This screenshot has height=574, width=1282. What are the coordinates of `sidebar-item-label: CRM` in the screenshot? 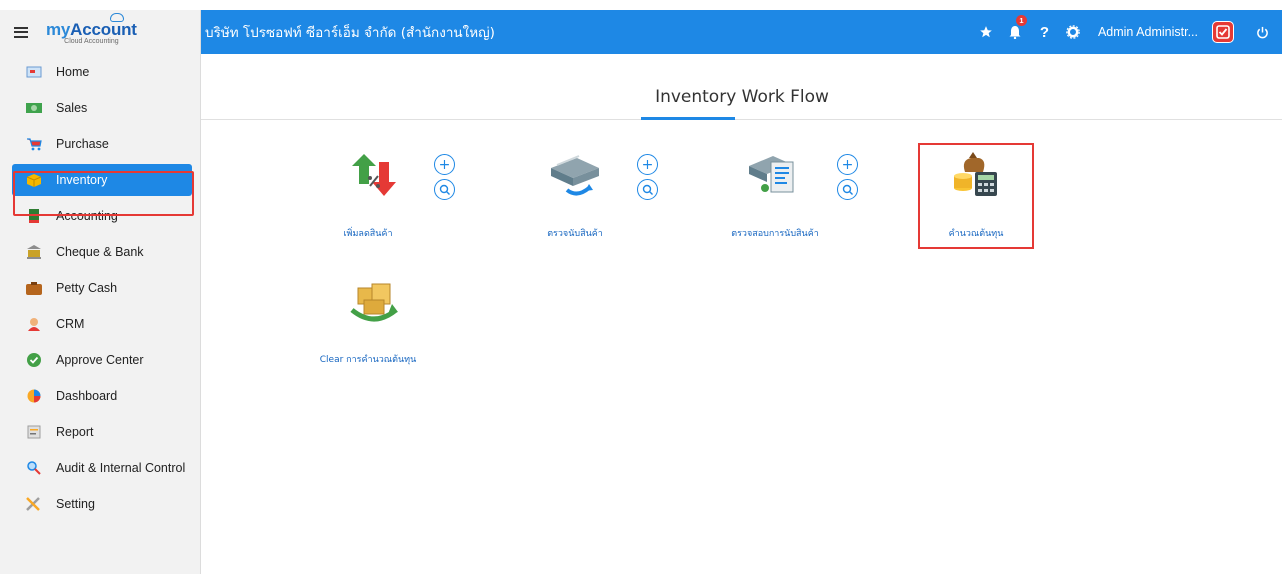 It's located at (70, 324).